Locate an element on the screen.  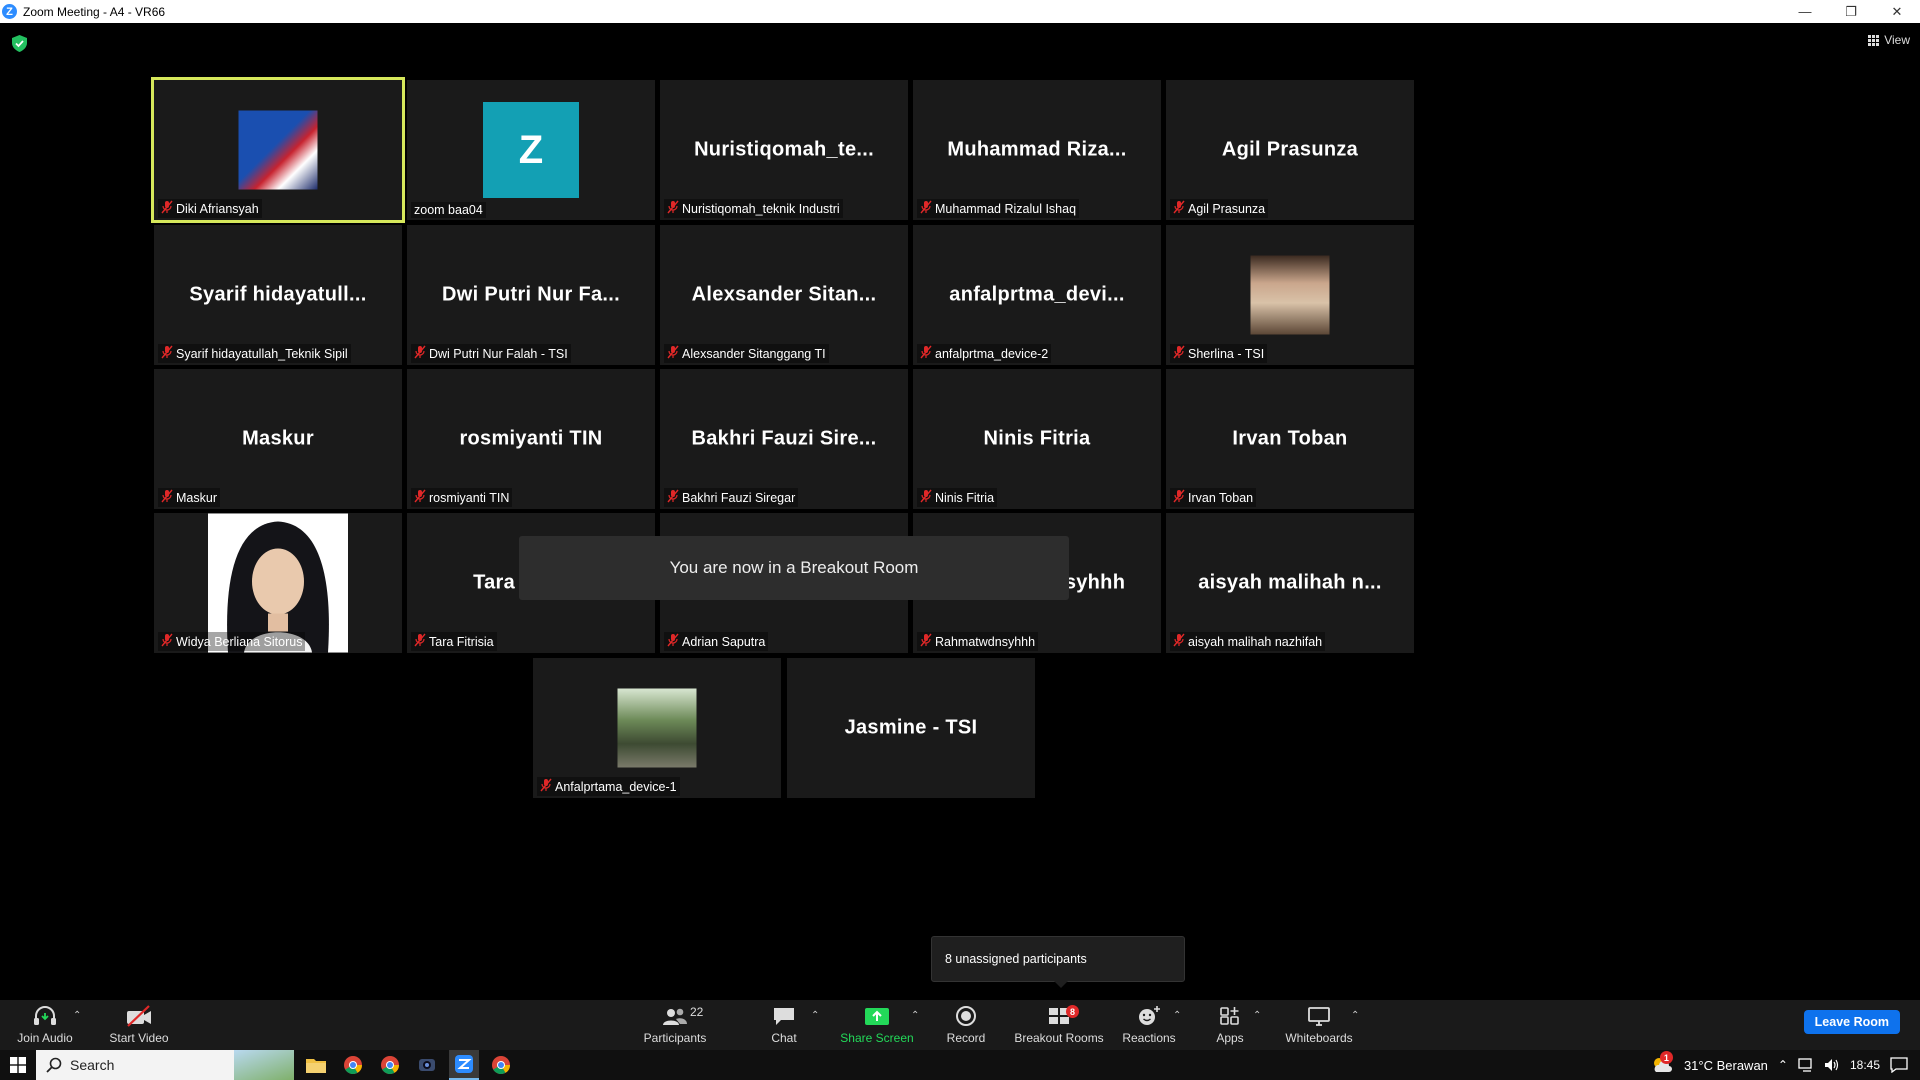
search-label: Search is located at coordinates (92, 1065).